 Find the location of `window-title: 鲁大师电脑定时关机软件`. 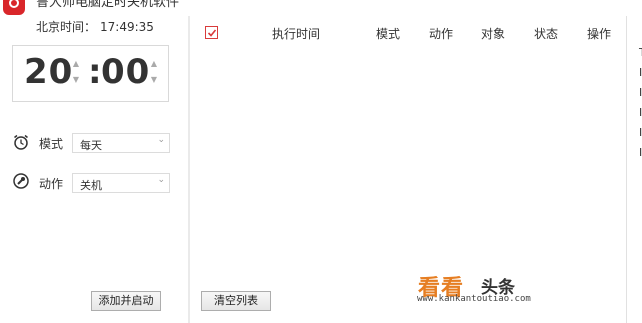

window-title: 鲁大师电脑定时关机软件 is located at coordinates (108, 5).